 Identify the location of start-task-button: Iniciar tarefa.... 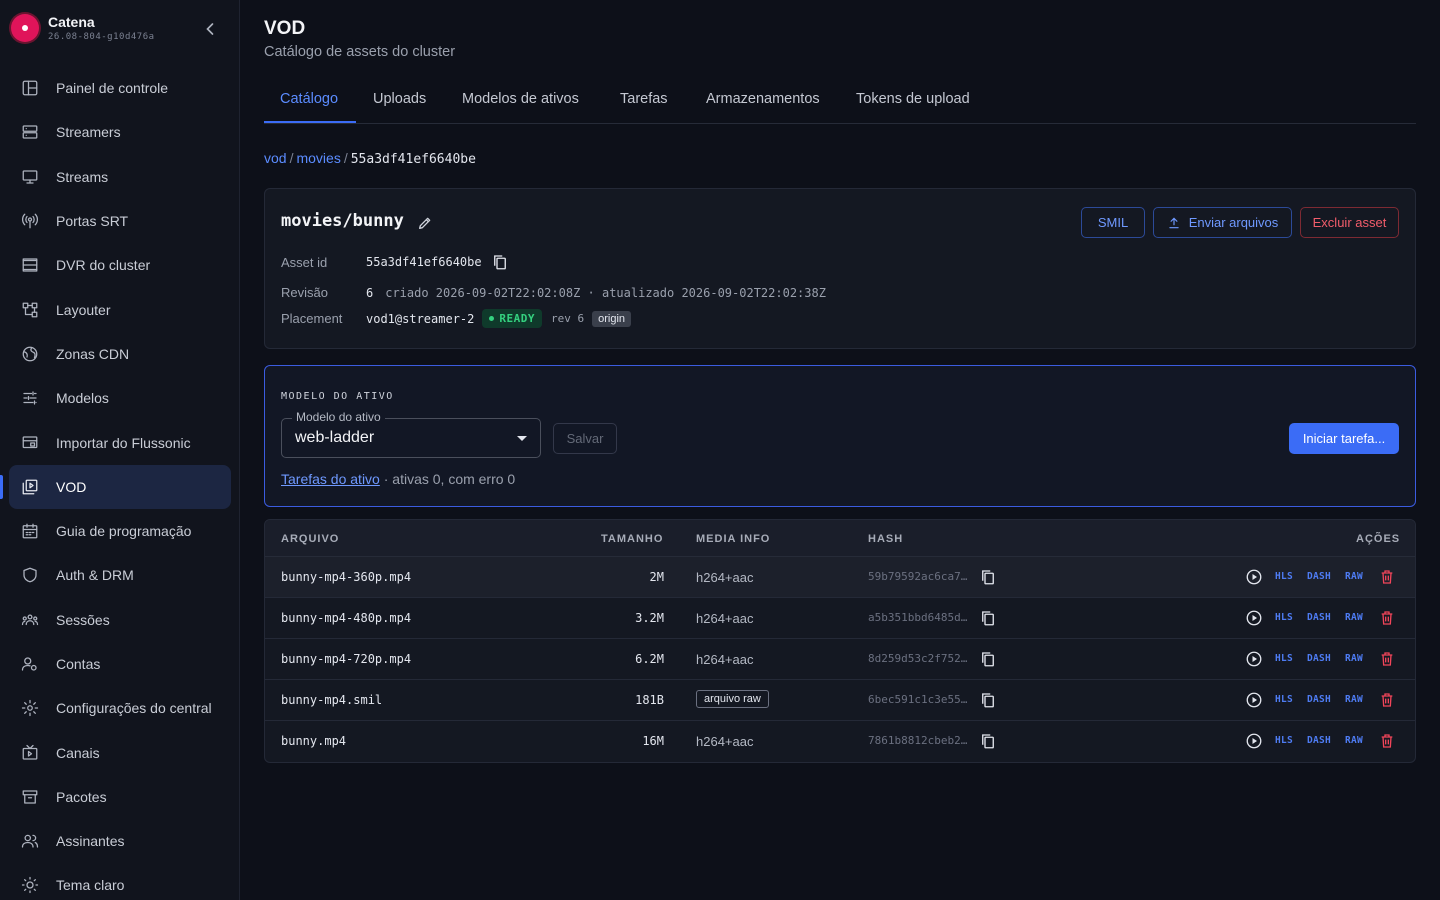
(1344, 438).